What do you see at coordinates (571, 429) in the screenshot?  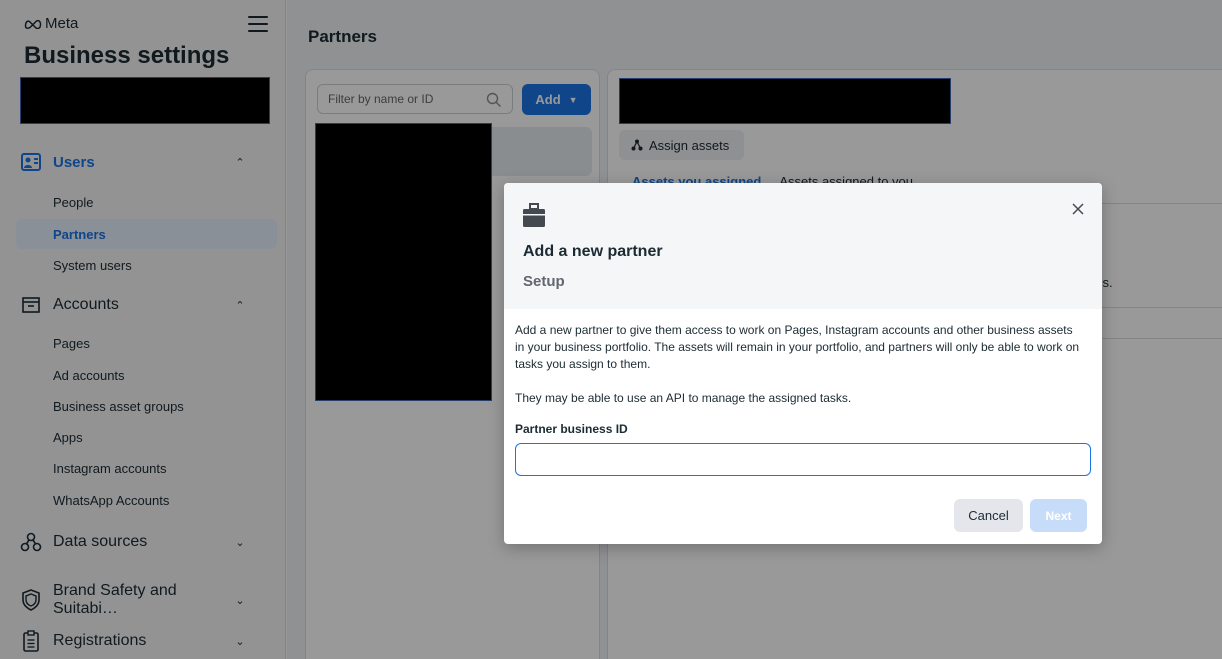 I see `partner-business-id-label: Partner business ID` at bounding box center [571, 429].